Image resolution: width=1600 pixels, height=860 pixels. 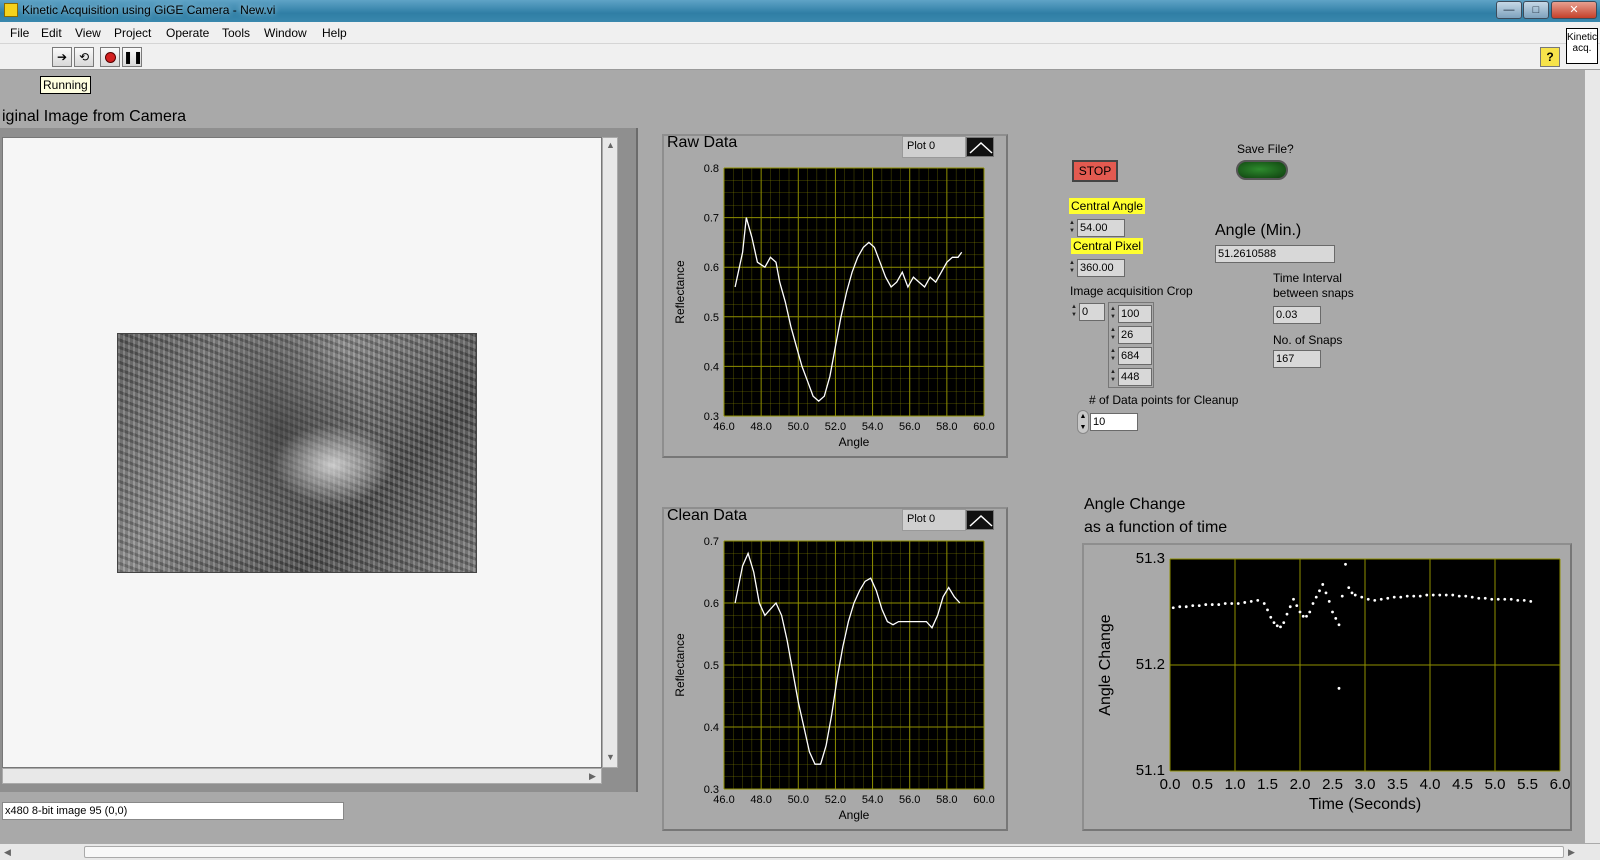 I want to click on x-tick-label: 58.0, so click(x=946, y=427).